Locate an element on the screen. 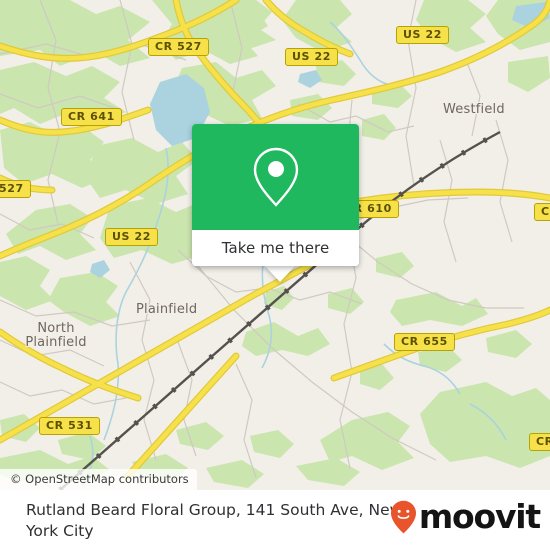 The width and height of the screenshot is (550, 550). route-shield-cr-right-edge: CR is located at coordinates (542, 212).